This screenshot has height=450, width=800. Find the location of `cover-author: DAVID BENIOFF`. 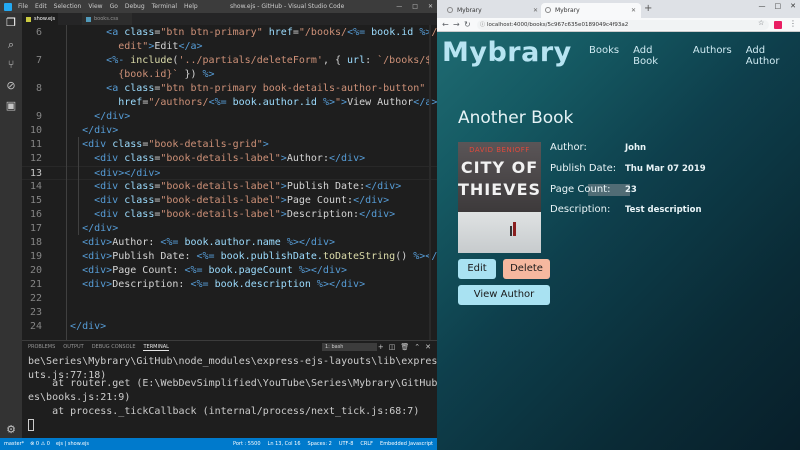

cover-author: DAVID BENIOFF is located at coordinates (499, 150).